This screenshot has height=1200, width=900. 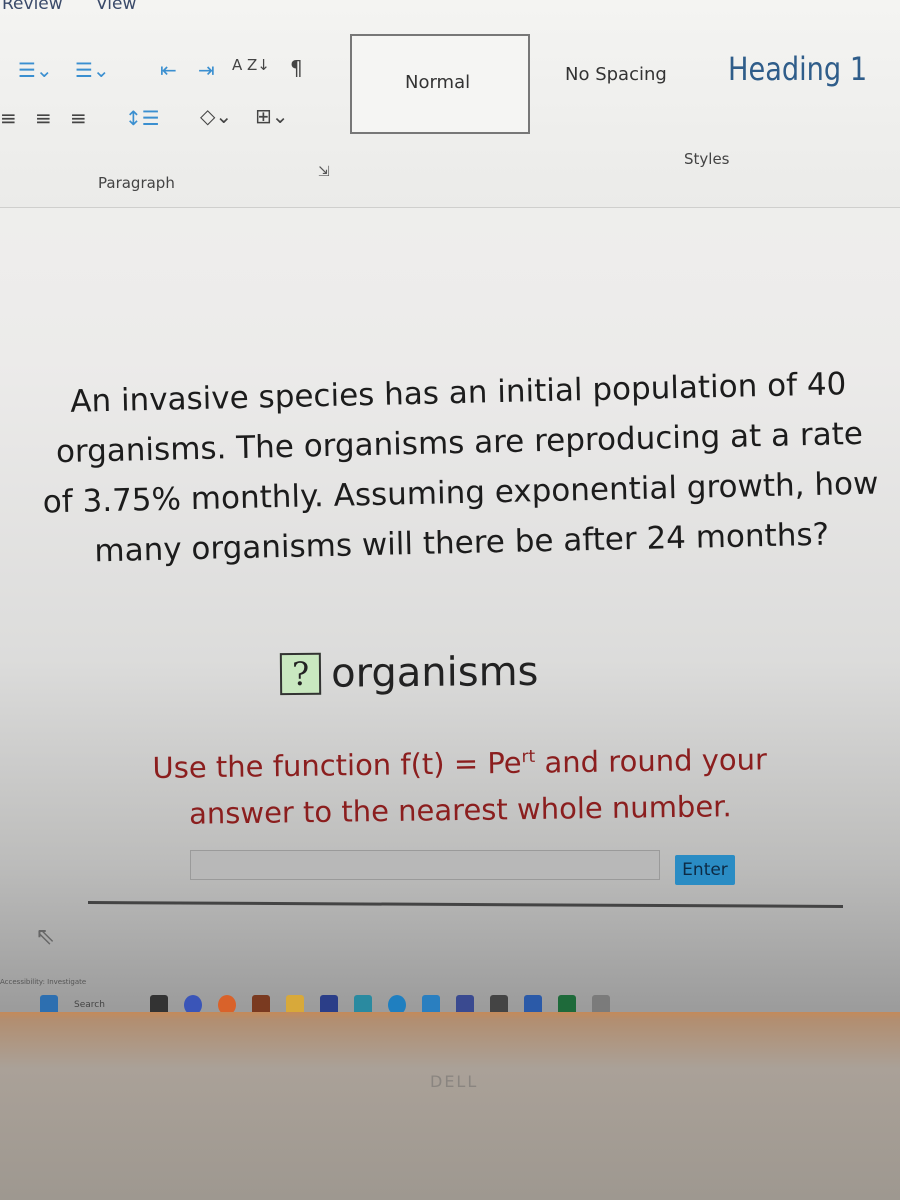 What do you see at coordinates (32, 7) in the screenshot?
I see `menu-review: Review` at bounding box center [32, 7].